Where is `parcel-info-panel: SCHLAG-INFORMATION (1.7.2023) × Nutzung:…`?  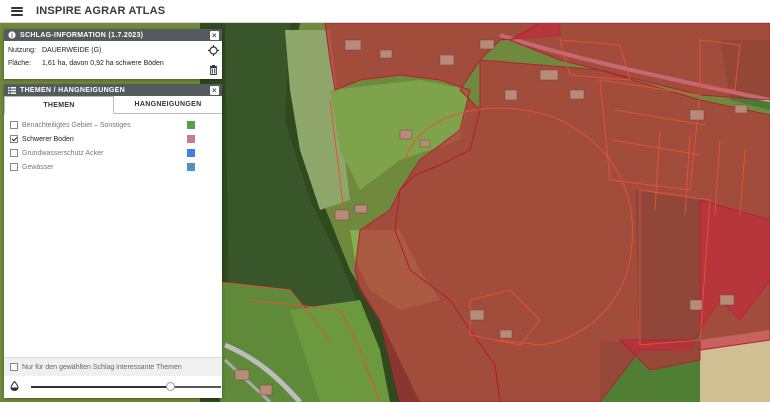 parcel-info-panel: SCHLAG-INFORMATION (1.7.2023) × Nutzung:… is located at coordinates (113, 54).